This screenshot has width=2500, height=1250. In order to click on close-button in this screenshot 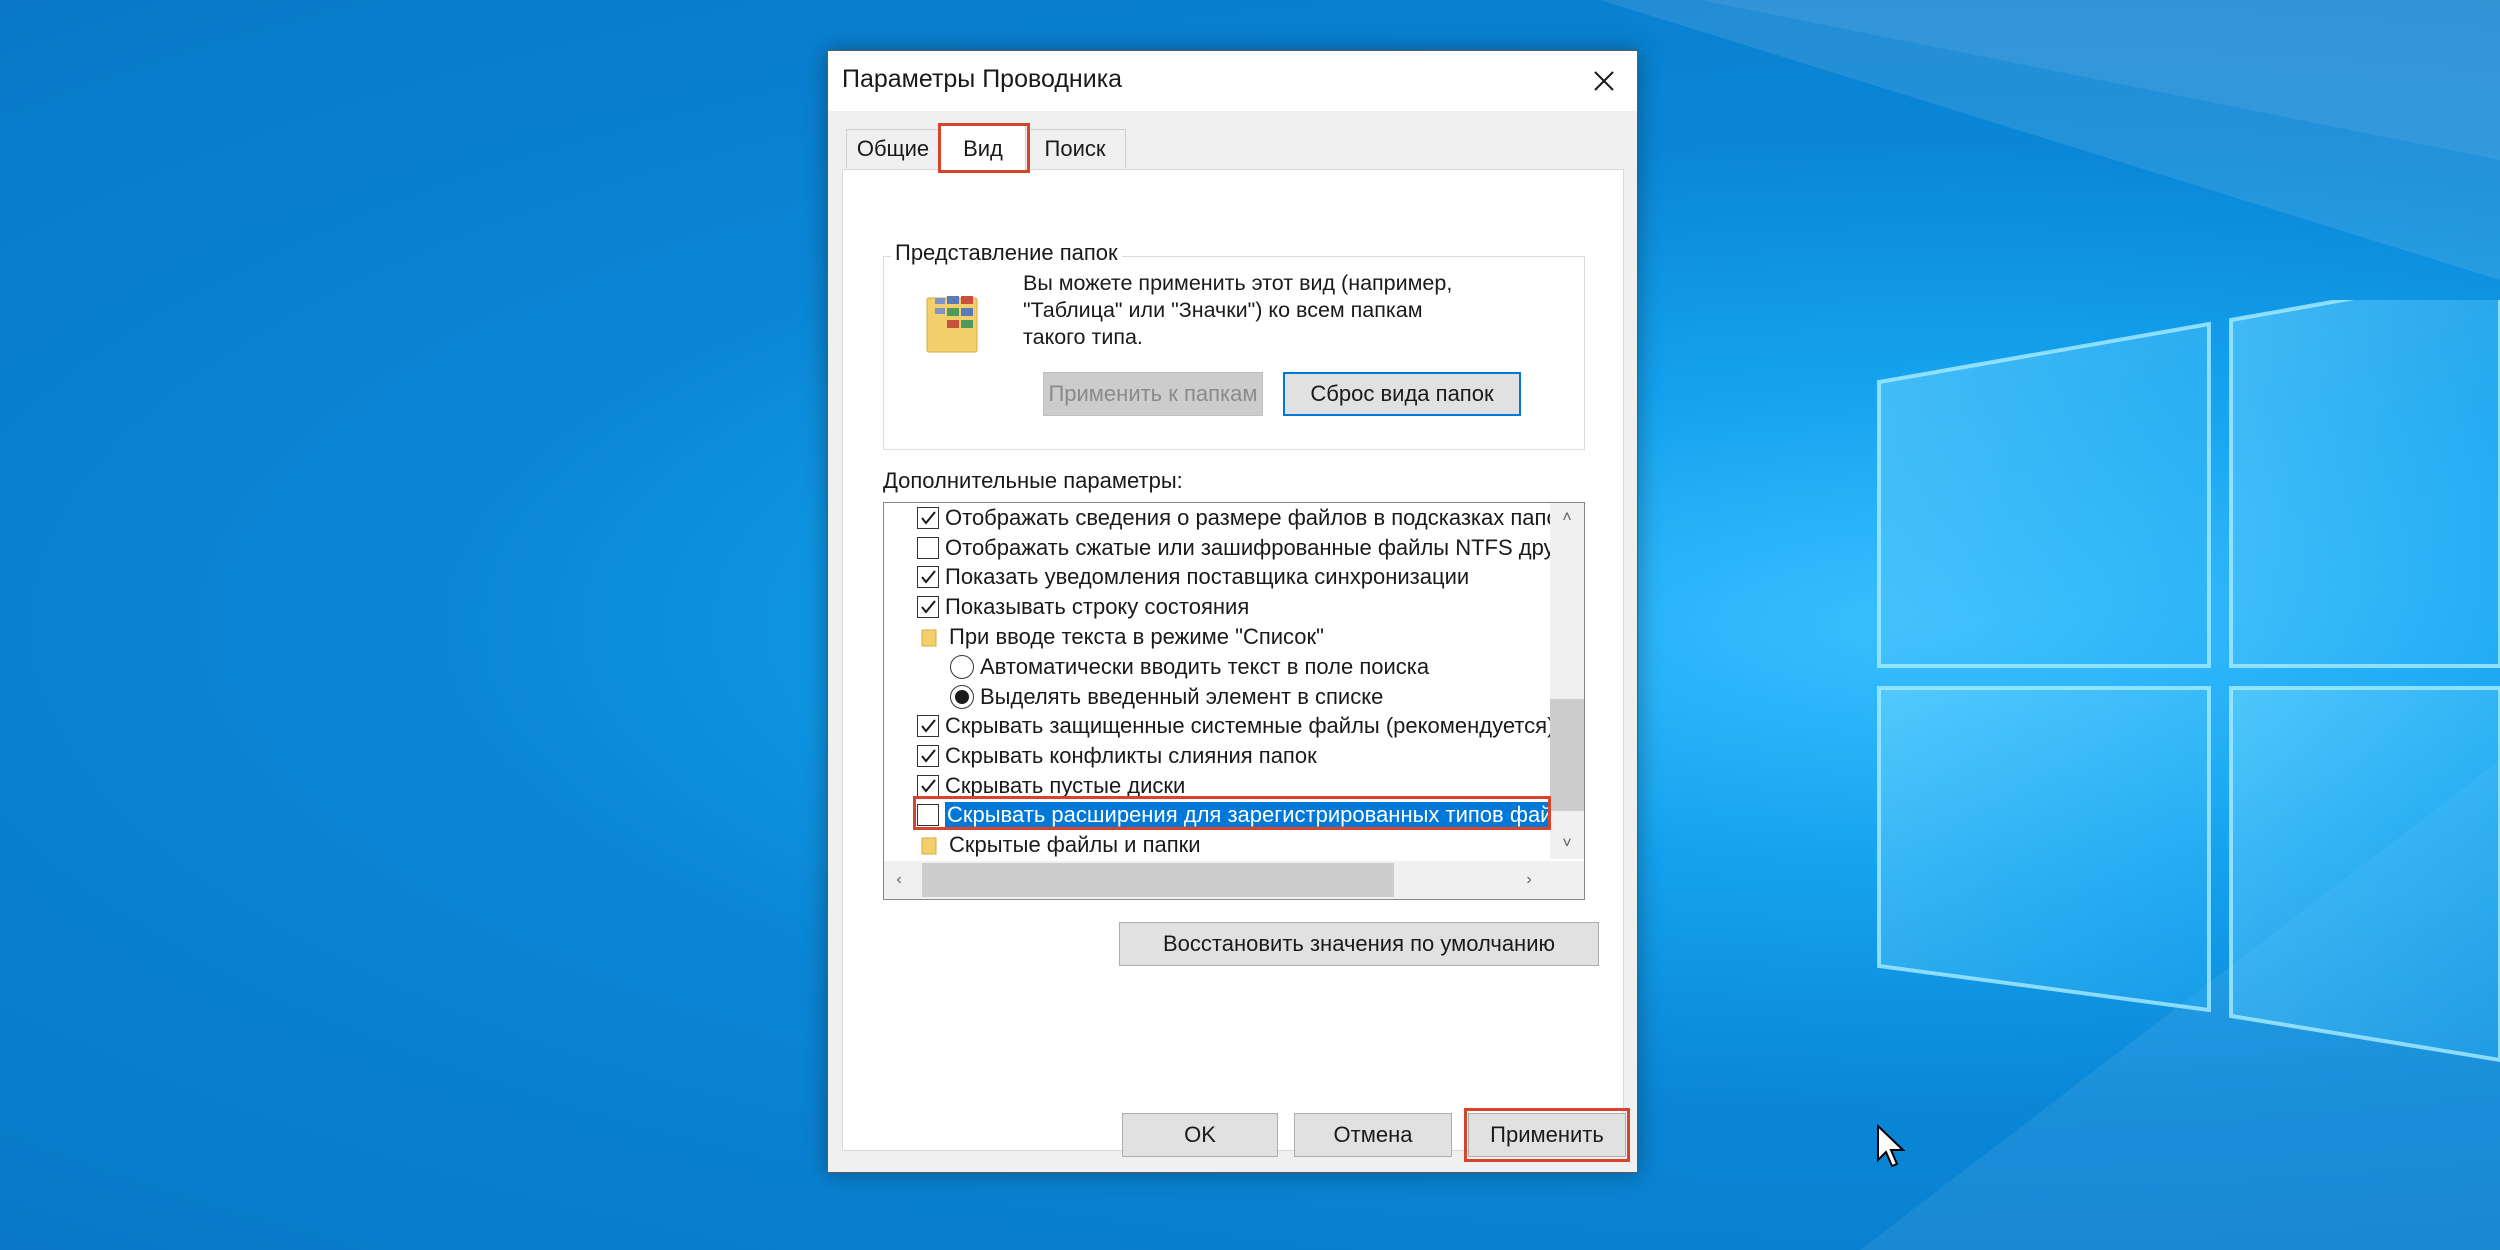, I will do `click(1604, 81)`.